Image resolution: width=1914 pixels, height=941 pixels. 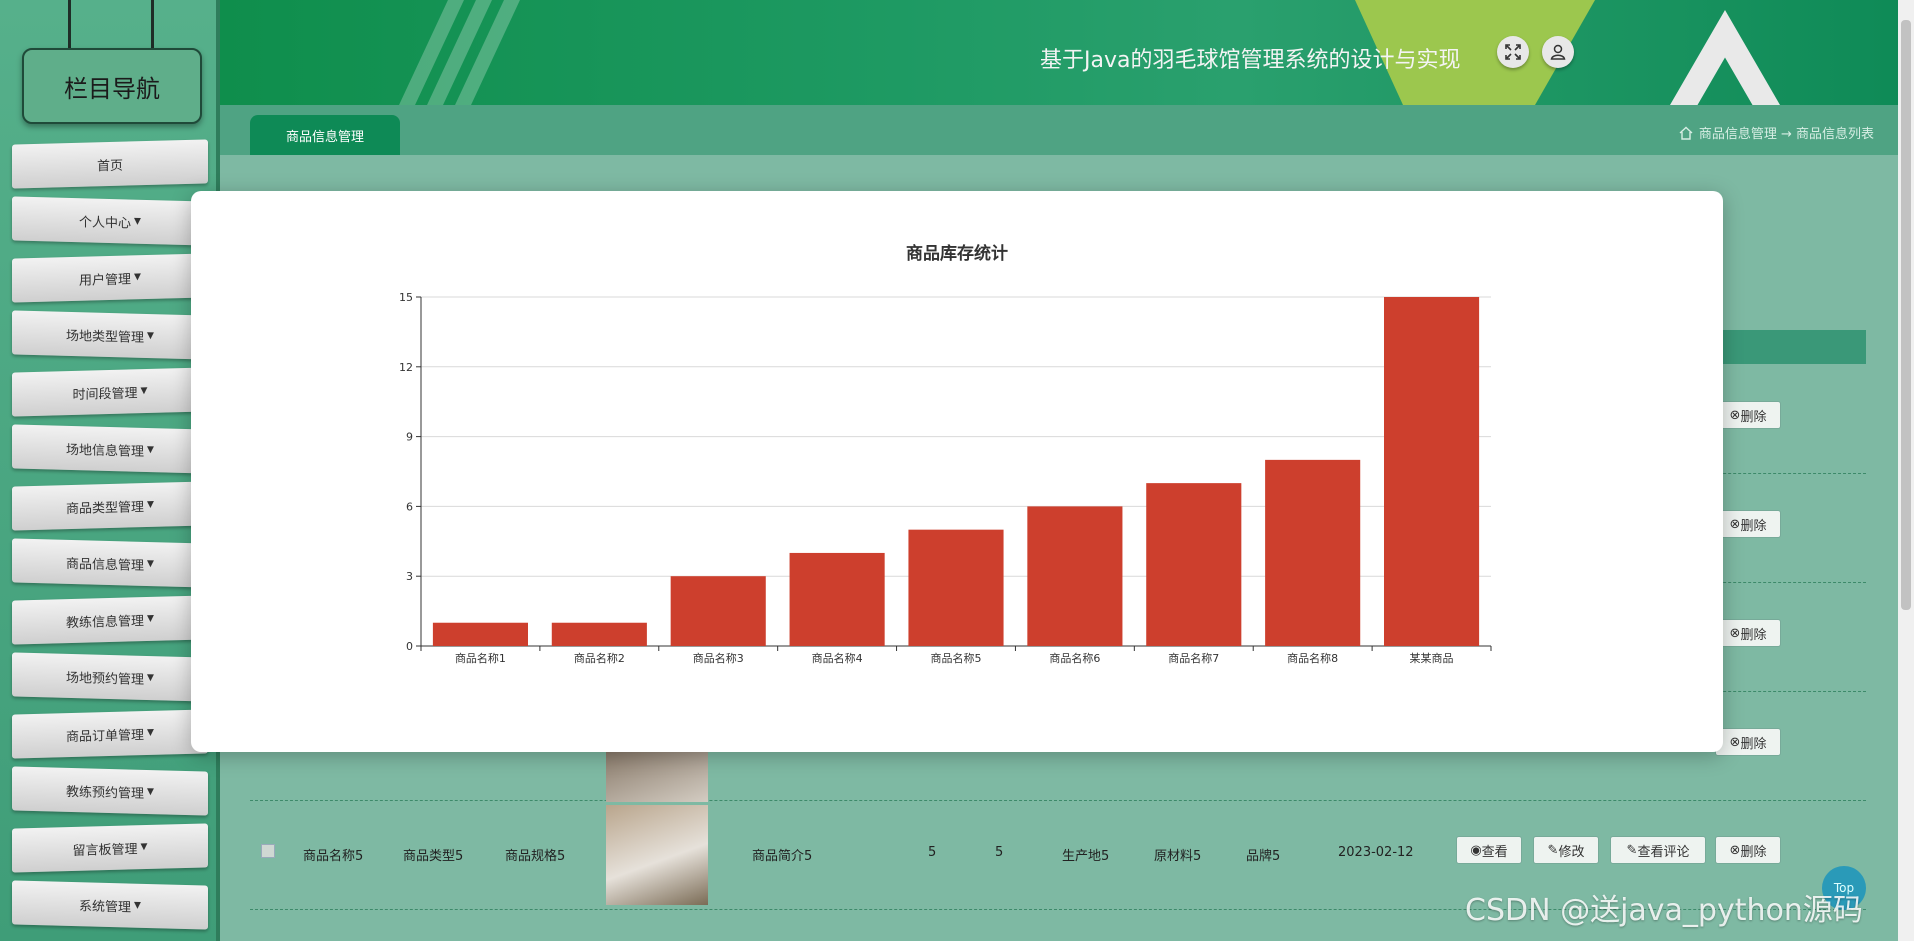 What do you see at coordinates (599, 658) in the screenshot?
I see `x-tick-label: 商品名称2` at bounding box center [599, 658].